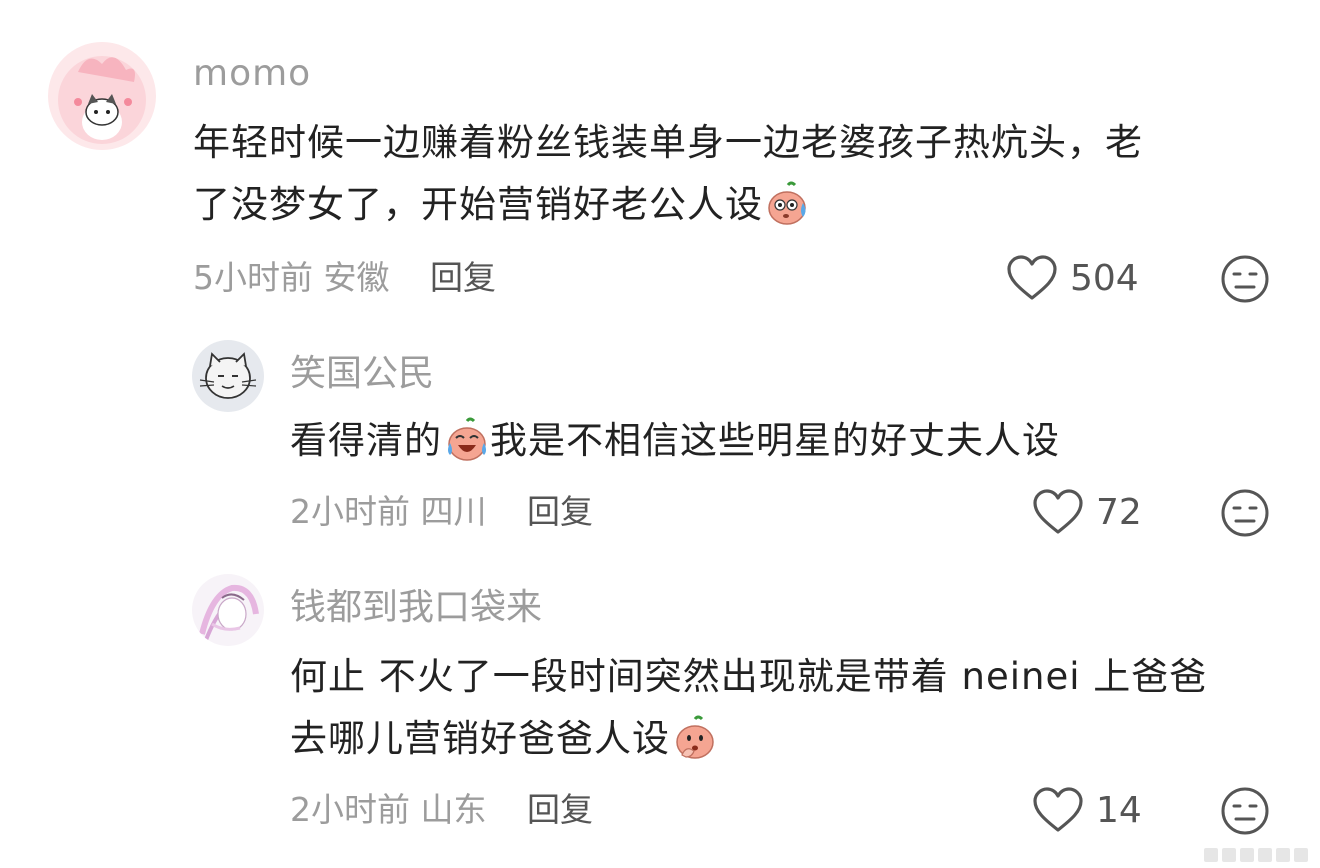 The height and width of the screenshot is (868, 1320). What do you see at coordinates (253, 277) in the screenshot?
I see `comment-time: 5小时前` at bounding box center [253, 277].